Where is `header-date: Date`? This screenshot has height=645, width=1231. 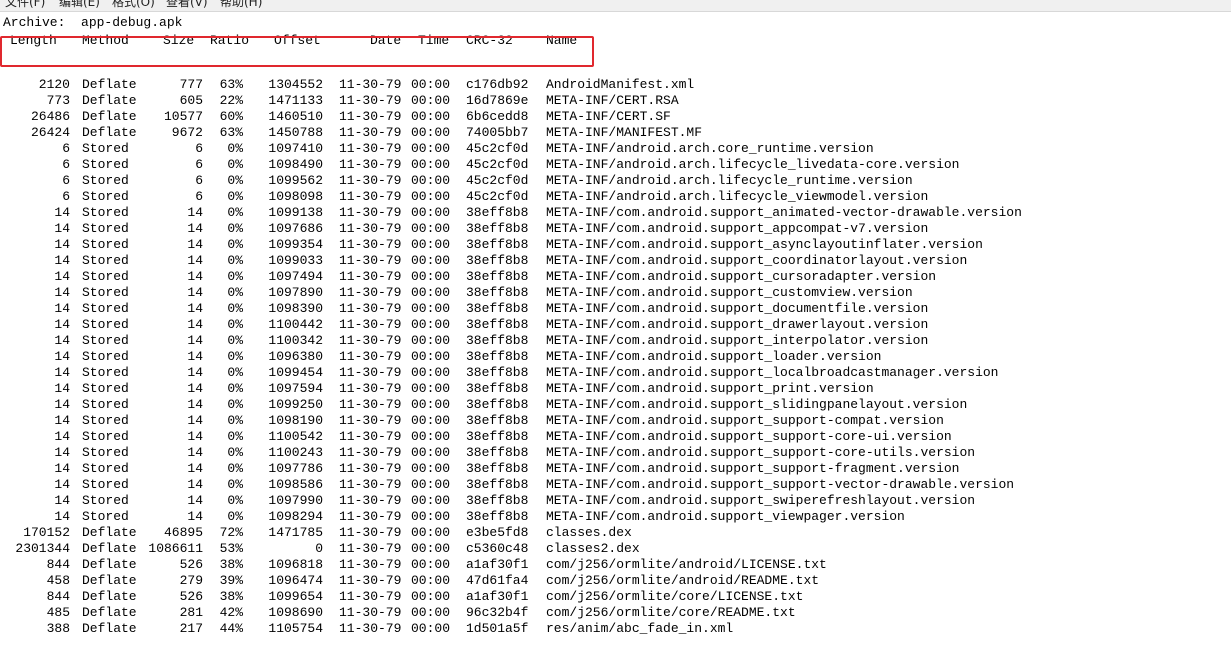 header-date: Date is located at coordinates (386, 40).